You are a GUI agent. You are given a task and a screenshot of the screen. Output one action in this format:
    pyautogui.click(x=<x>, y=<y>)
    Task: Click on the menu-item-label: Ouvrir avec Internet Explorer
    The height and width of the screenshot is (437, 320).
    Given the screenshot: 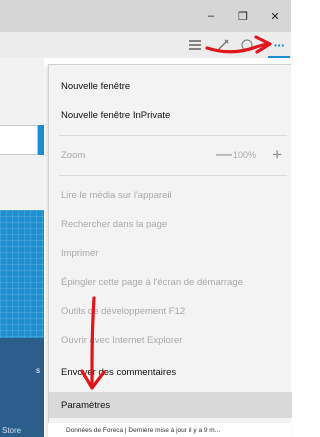 What is the action you would take?
    pyautogui.click(x=122, y=340)
    